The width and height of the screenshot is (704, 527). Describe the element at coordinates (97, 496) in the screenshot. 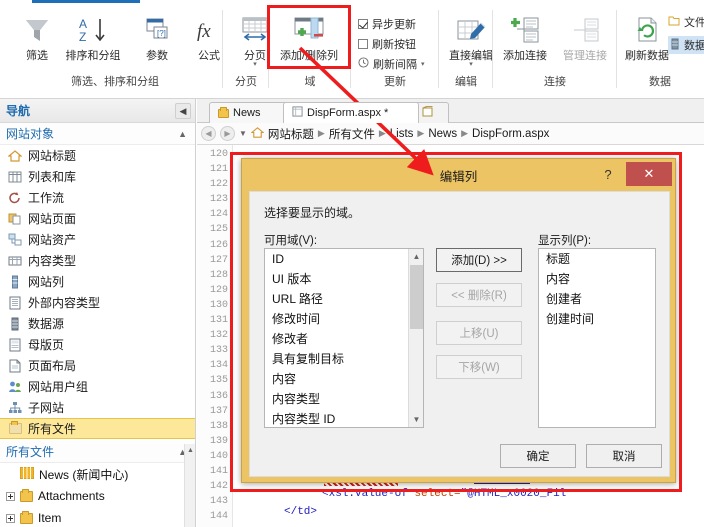

I see `tree-item-attachments: Attachments` at that location.